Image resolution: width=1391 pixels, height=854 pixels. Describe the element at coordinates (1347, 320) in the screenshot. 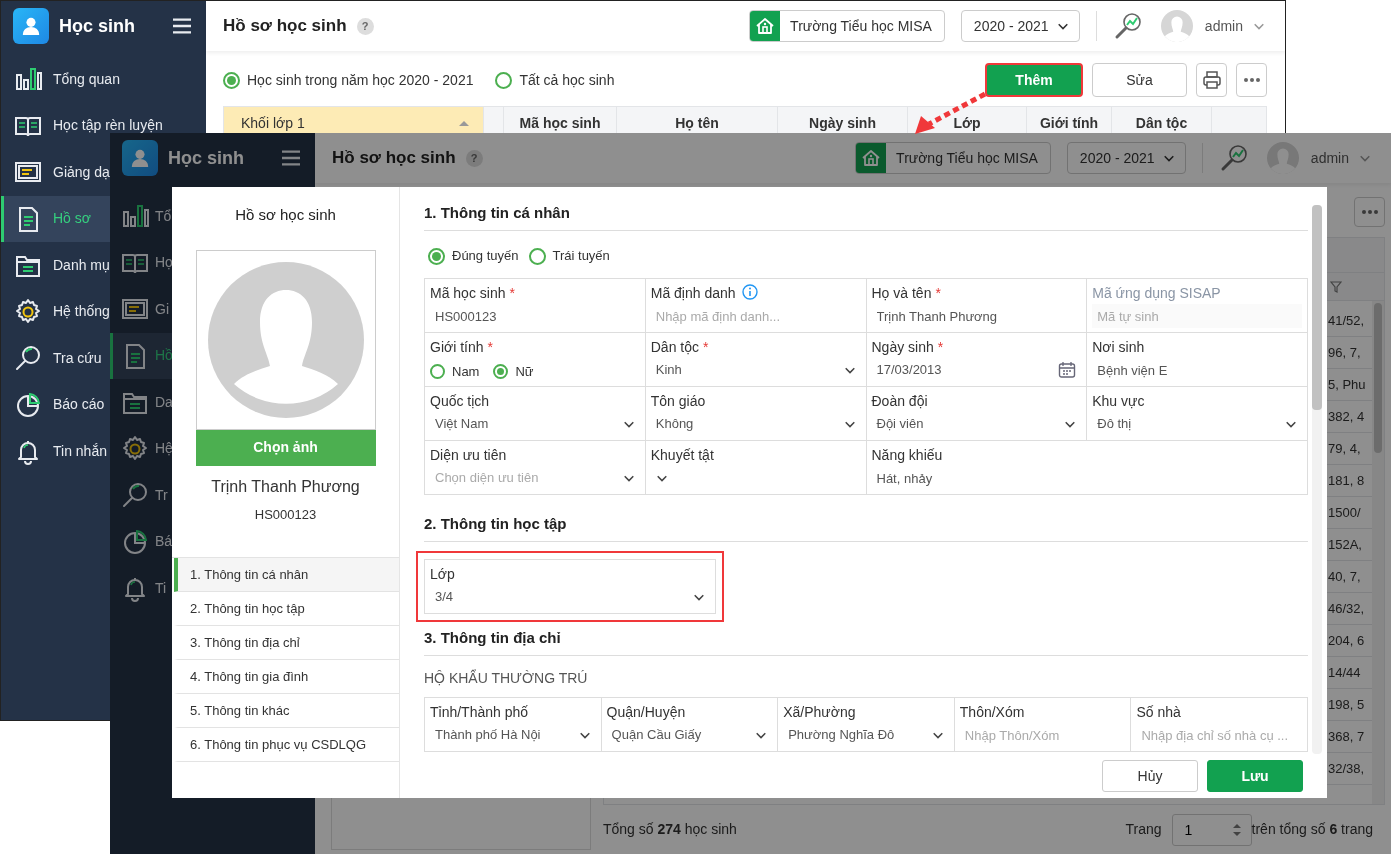

I see `table-cell-text: 41/52,` at that location.